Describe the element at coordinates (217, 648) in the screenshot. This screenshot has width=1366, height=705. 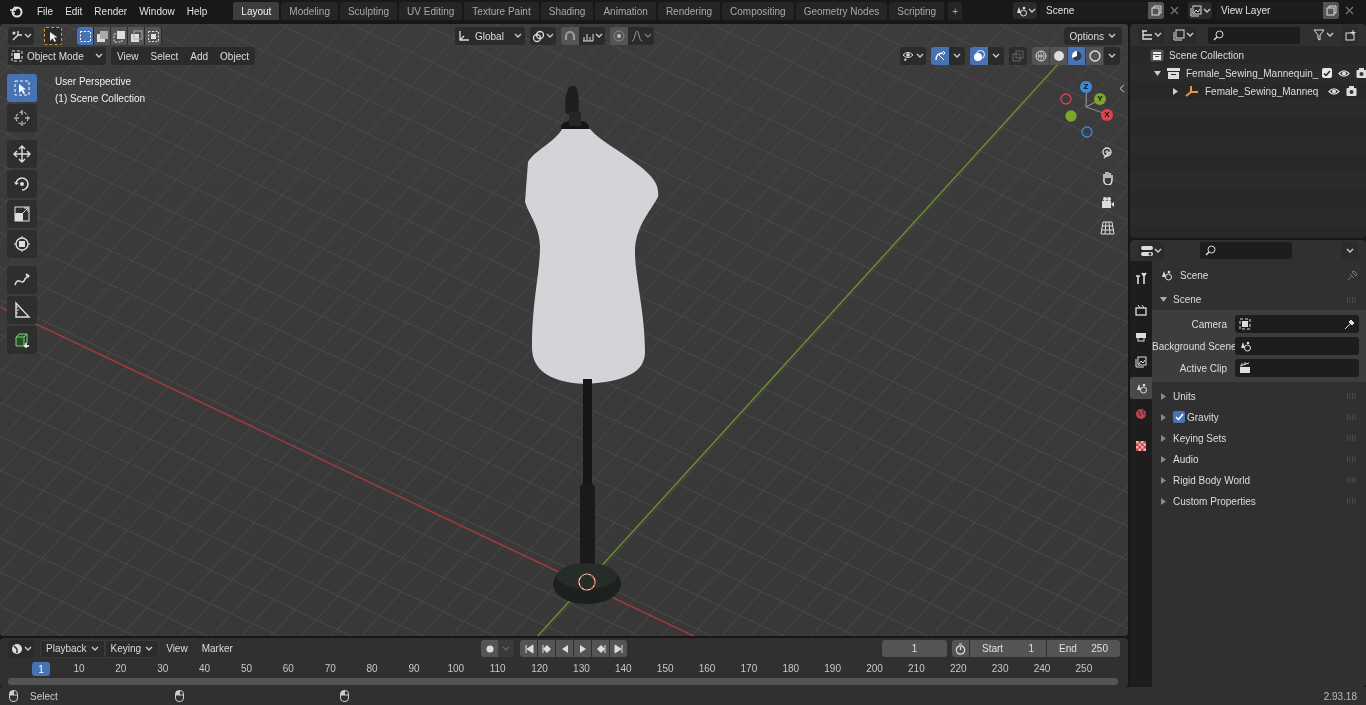
I see `timeline-menu: Marker` at that location.